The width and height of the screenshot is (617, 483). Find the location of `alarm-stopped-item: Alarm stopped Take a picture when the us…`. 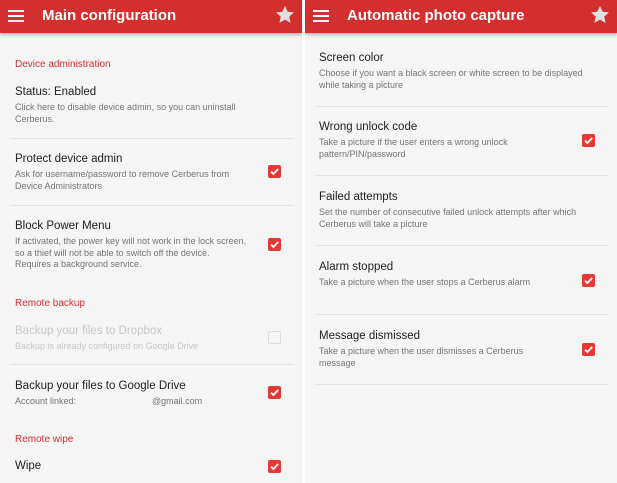

alarm-stopped-item: Alarm stopped Take a picture when the us… is located at coordinates (461, 283).